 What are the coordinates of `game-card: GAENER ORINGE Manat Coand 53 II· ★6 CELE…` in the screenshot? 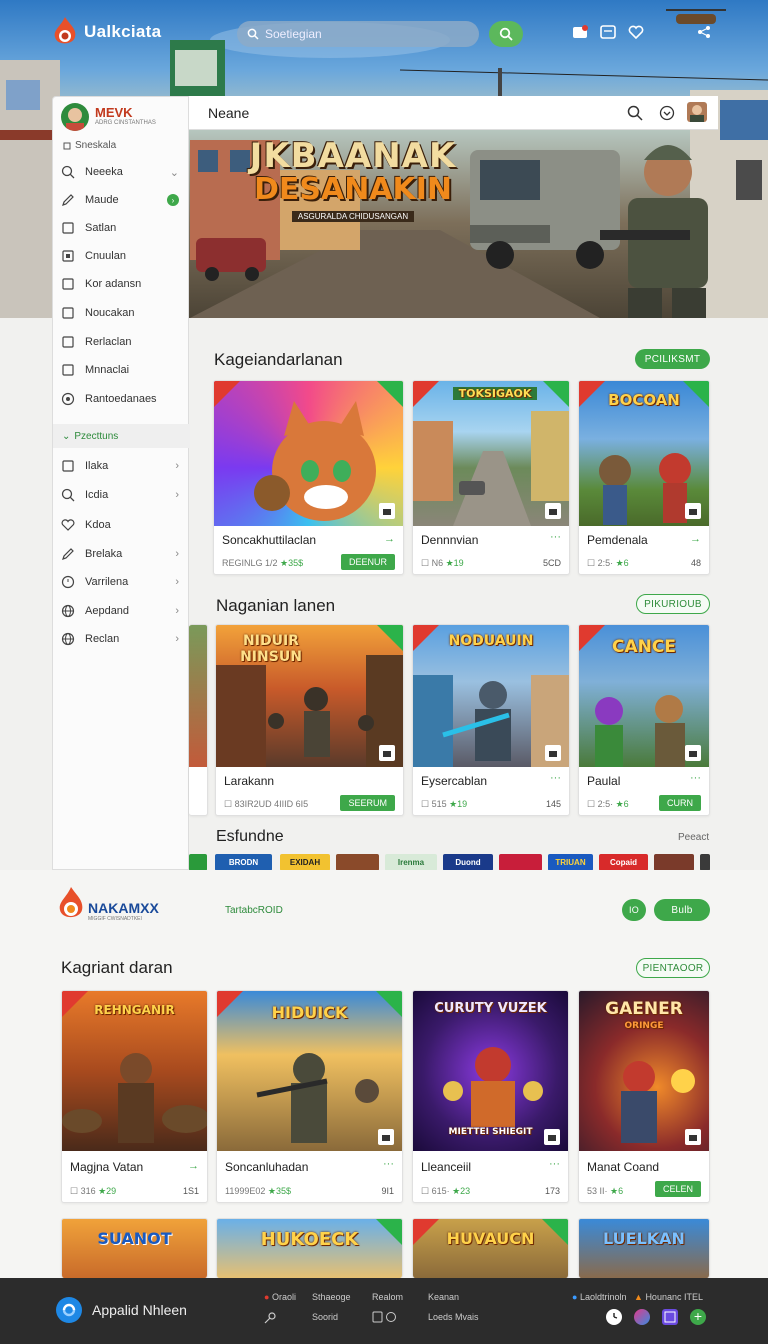 It's located at (644, 1096).